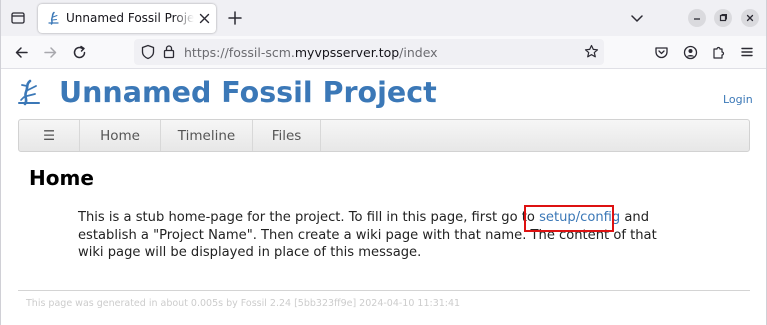  What do you see at coordinates (384, 135) in the screenshot?
I see `main-menu: ☰ Home Timeline Files` at bounding box center [384, 135].